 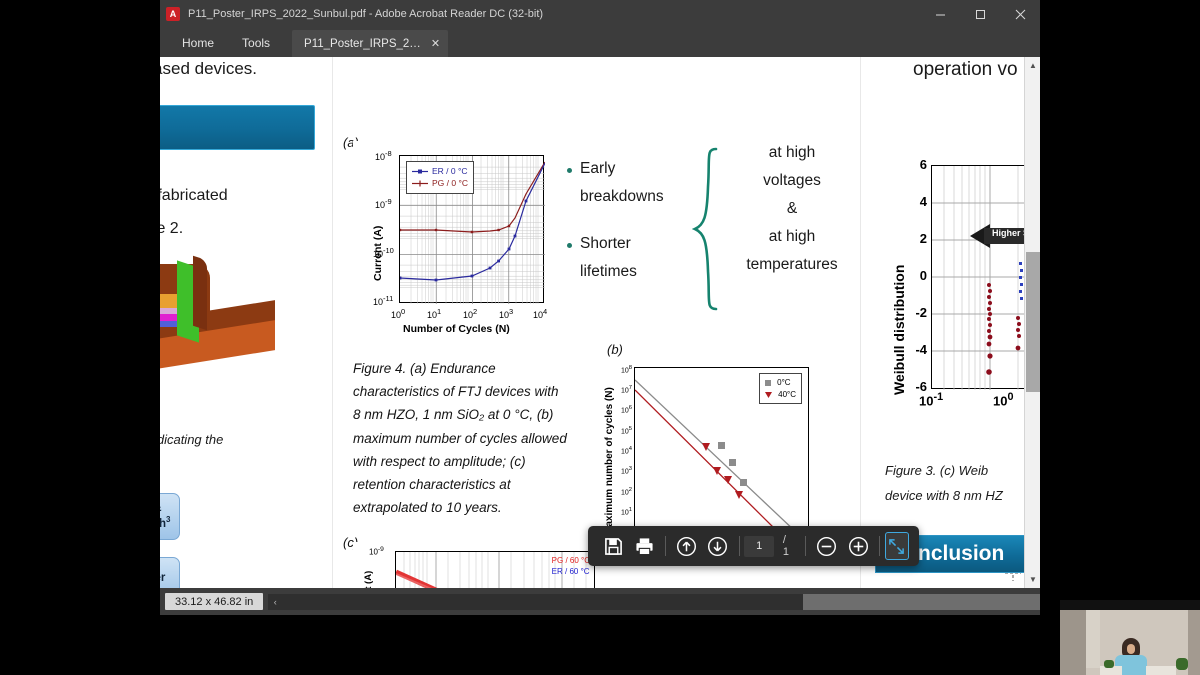 What do you see at coordinates (732, 464) in the screenshot?
I see `figure4b-points-0c` at bounding box center [732, 464].